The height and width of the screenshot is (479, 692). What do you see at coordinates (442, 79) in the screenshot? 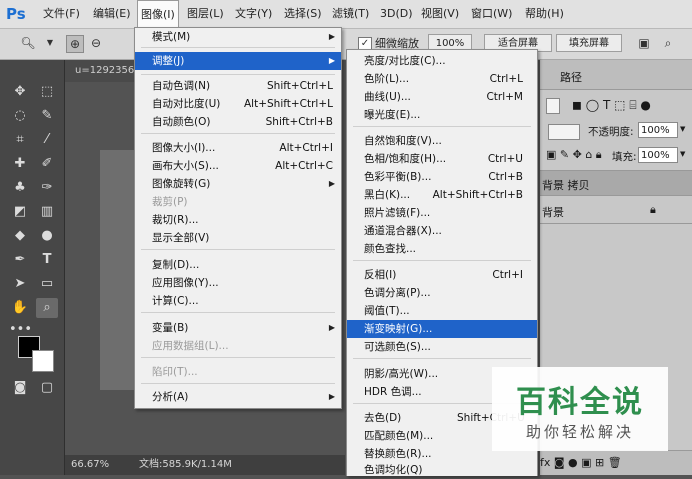
I see `adjust-menu-item: 色阶(L)... Ctrl+L` at bounding box center [442, 79].